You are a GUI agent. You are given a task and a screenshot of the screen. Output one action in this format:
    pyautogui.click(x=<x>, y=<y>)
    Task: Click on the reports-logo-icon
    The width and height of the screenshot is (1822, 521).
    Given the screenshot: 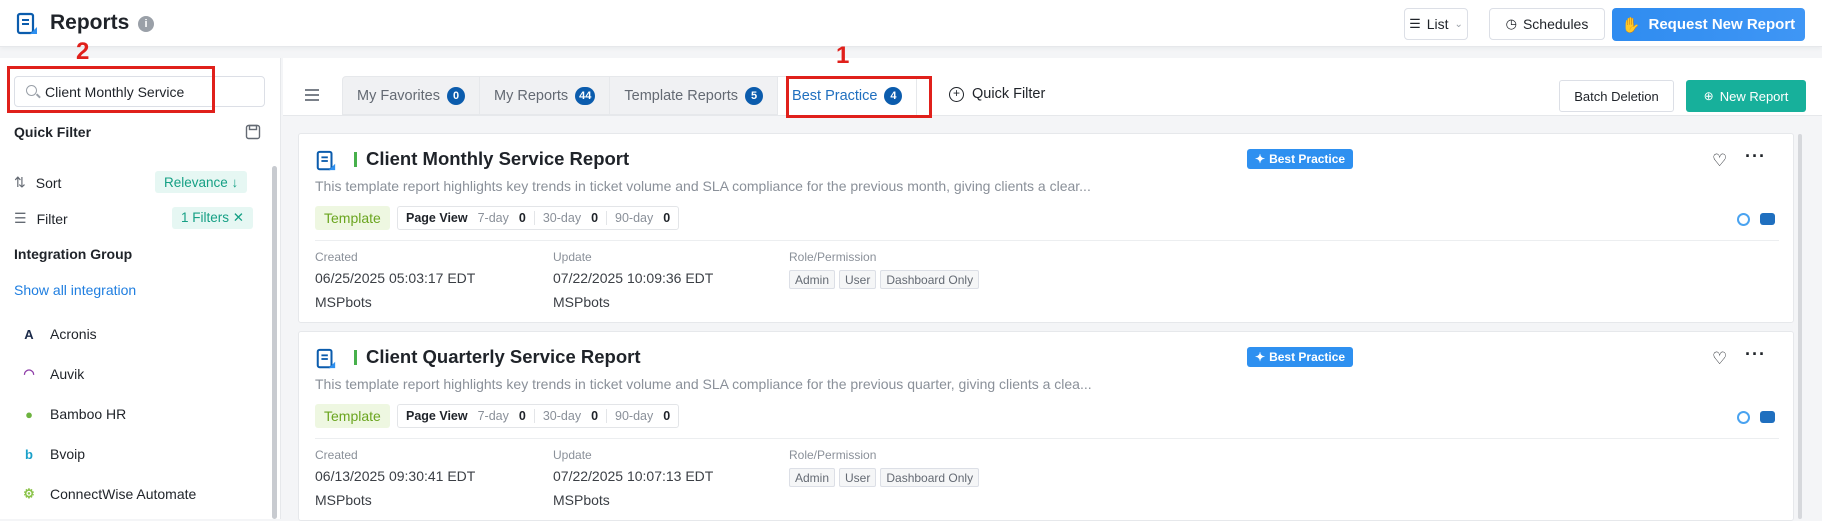 What is the action you would take?
    pyautogui.click(x=26, y=23)
    